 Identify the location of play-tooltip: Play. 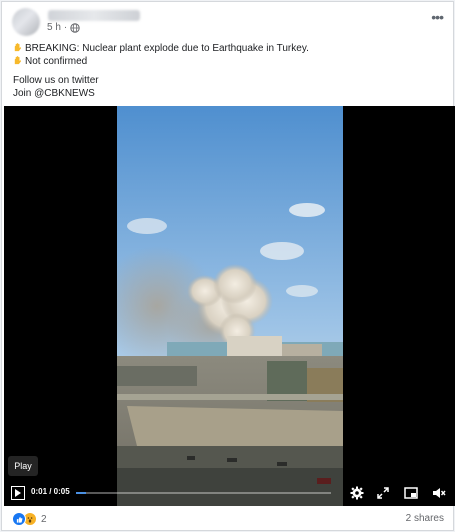
(23, 466).